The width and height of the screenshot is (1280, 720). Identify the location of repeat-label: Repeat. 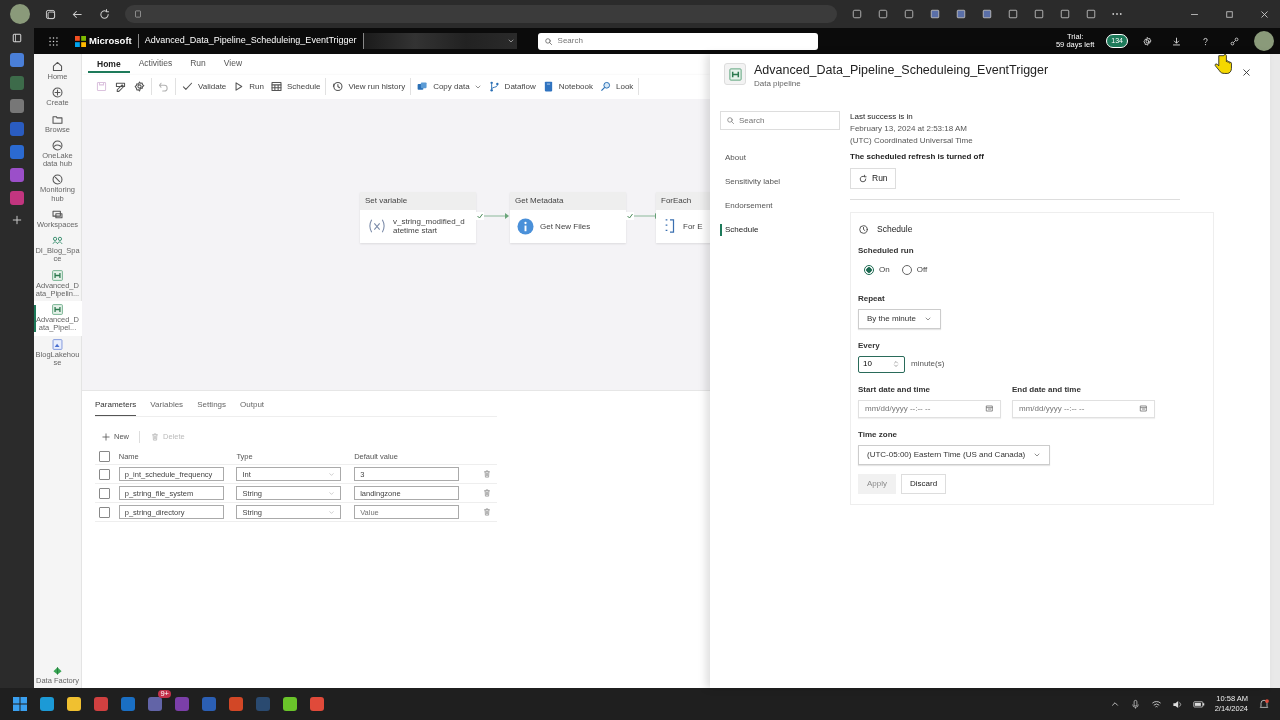
(872, 298).